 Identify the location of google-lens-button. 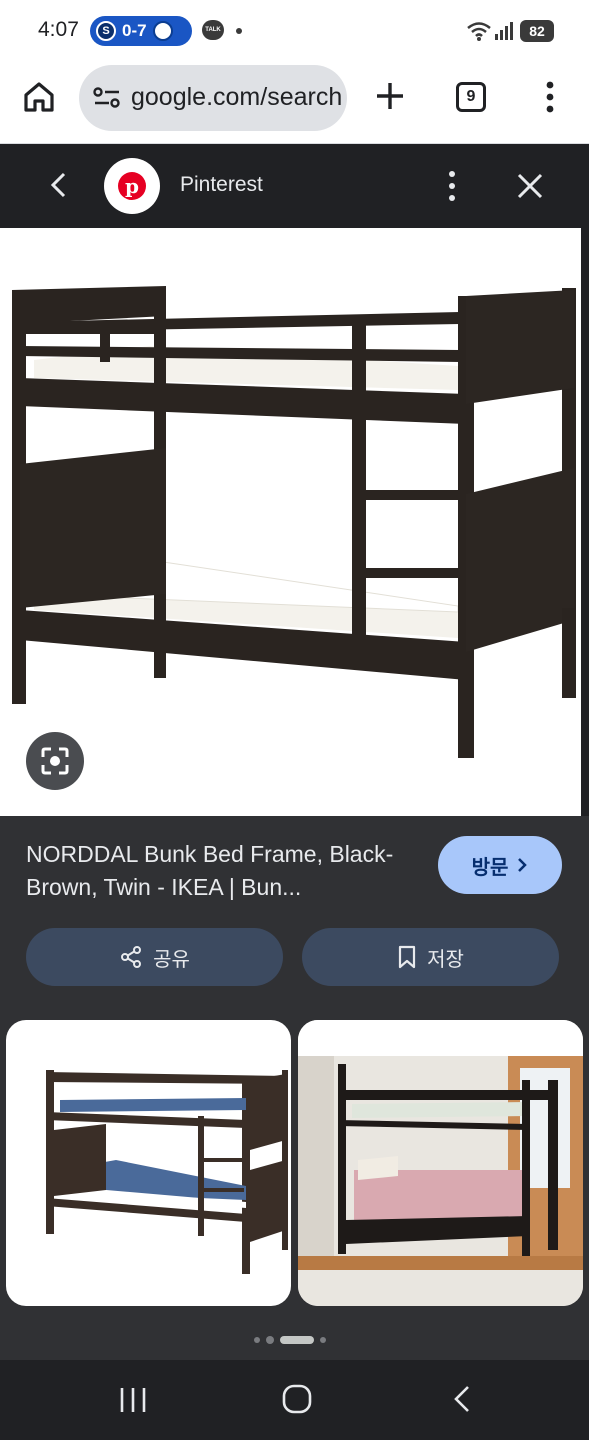
(55, 761).